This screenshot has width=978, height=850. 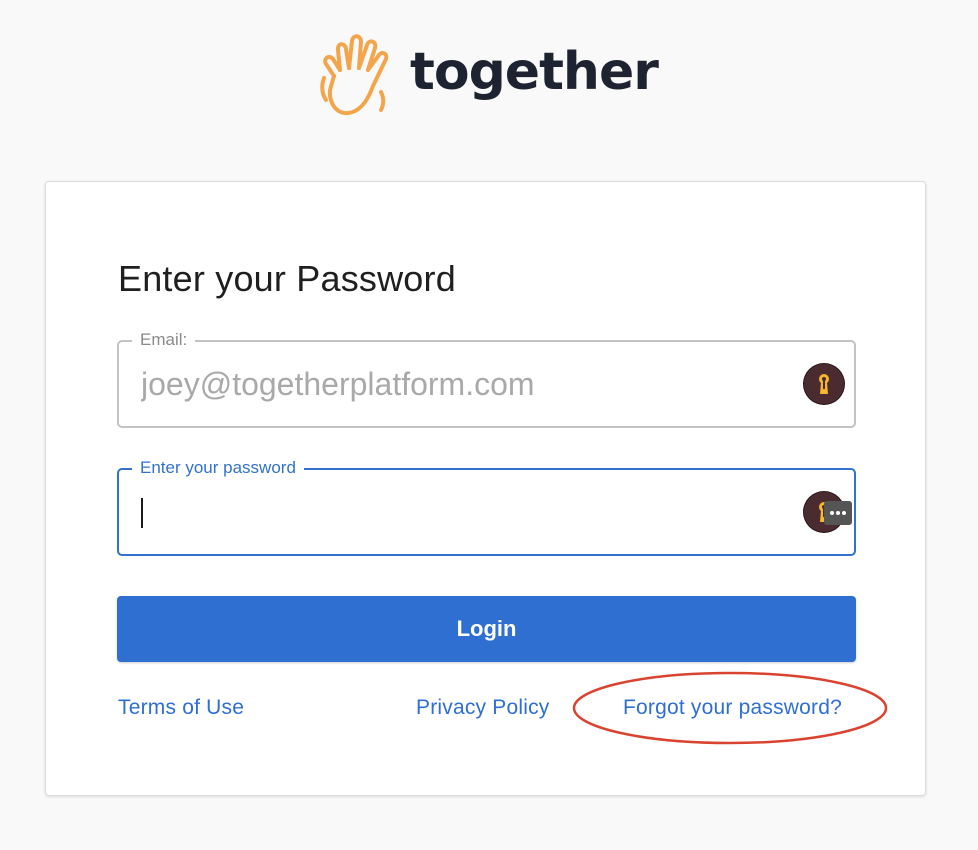 I want to click on brand-name: together, so click(x=534, y=72).